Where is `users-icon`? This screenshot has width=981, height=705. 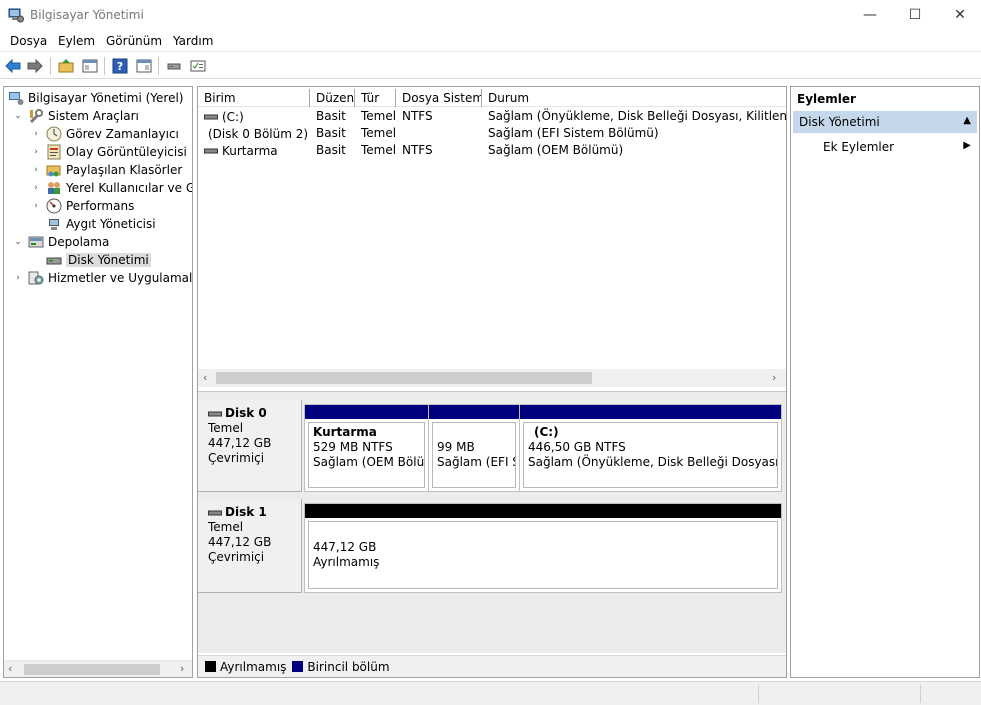 users-icon is located at coordinates (54, 188).